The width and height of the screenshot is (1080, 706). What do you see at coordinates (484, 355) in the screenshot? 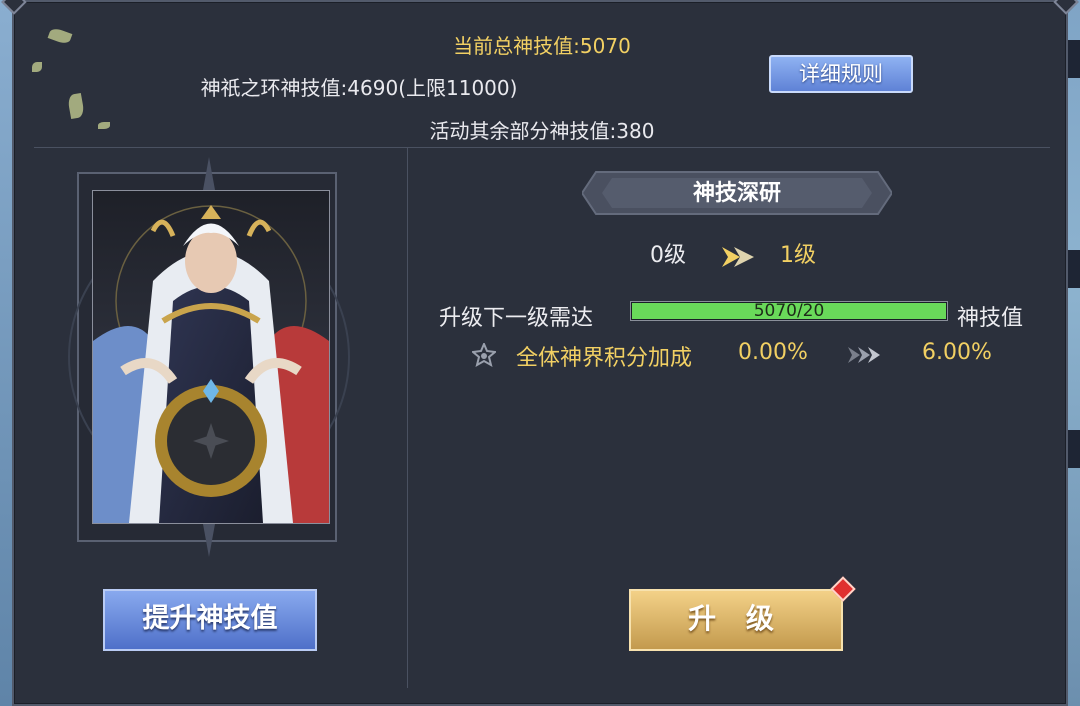
I see `star-badge-icon` at bounding box center [484, 355].